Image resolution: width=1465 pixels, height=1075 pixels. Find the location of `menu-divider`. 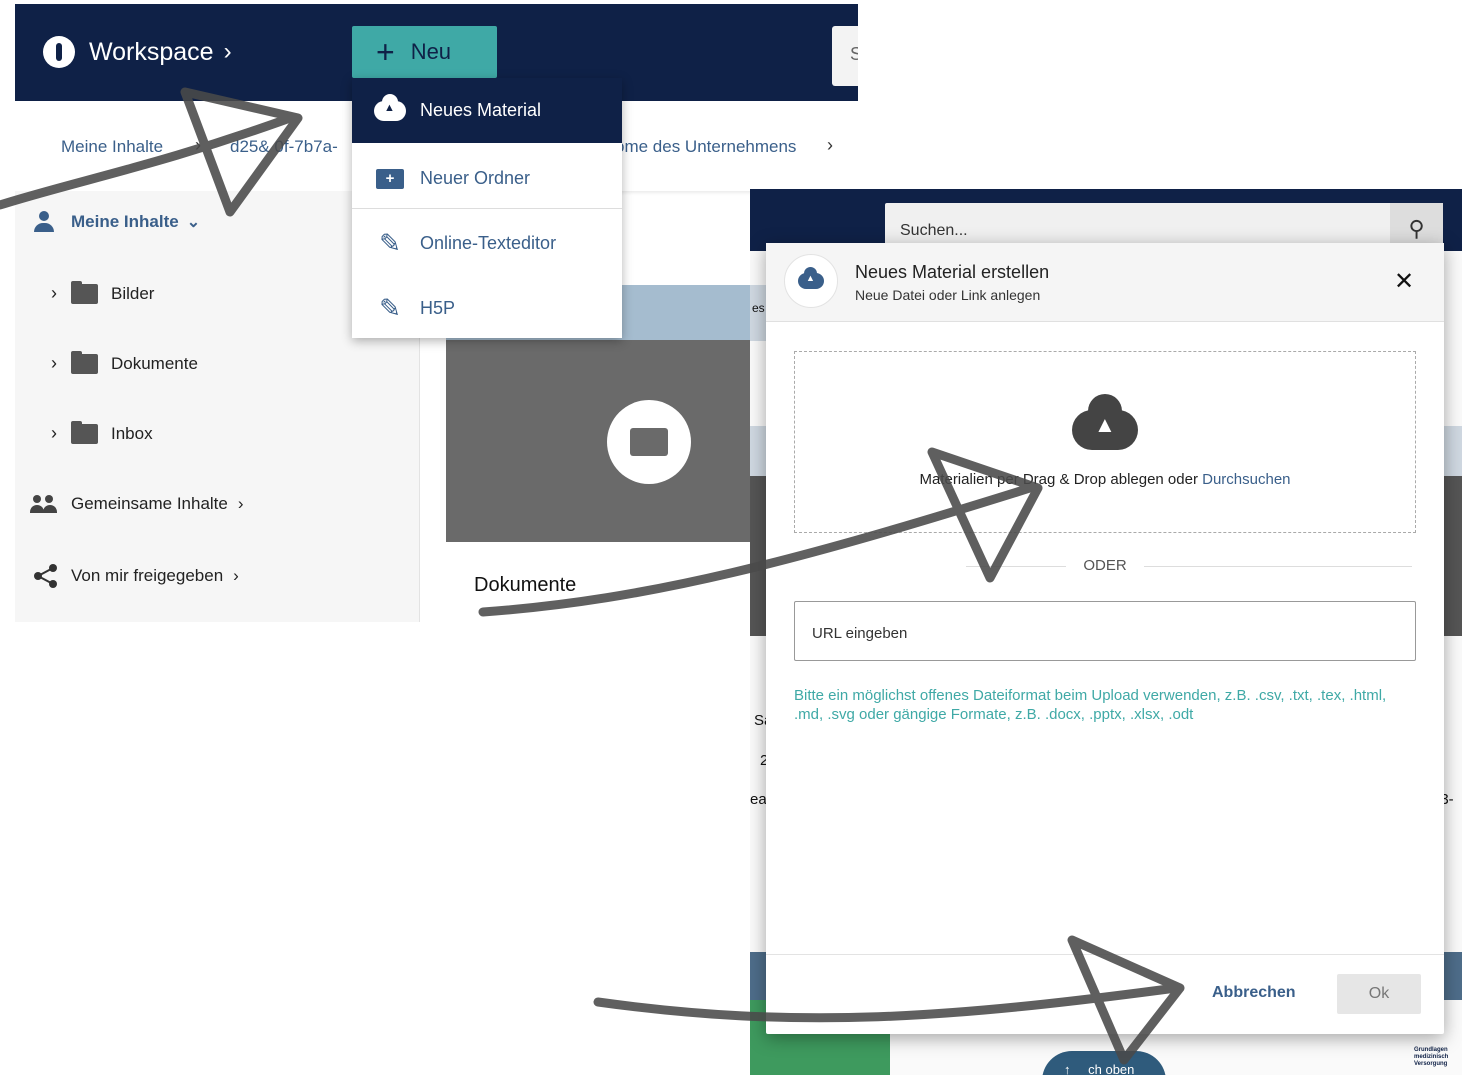

menu-divider is located at coordinates (487, 208).